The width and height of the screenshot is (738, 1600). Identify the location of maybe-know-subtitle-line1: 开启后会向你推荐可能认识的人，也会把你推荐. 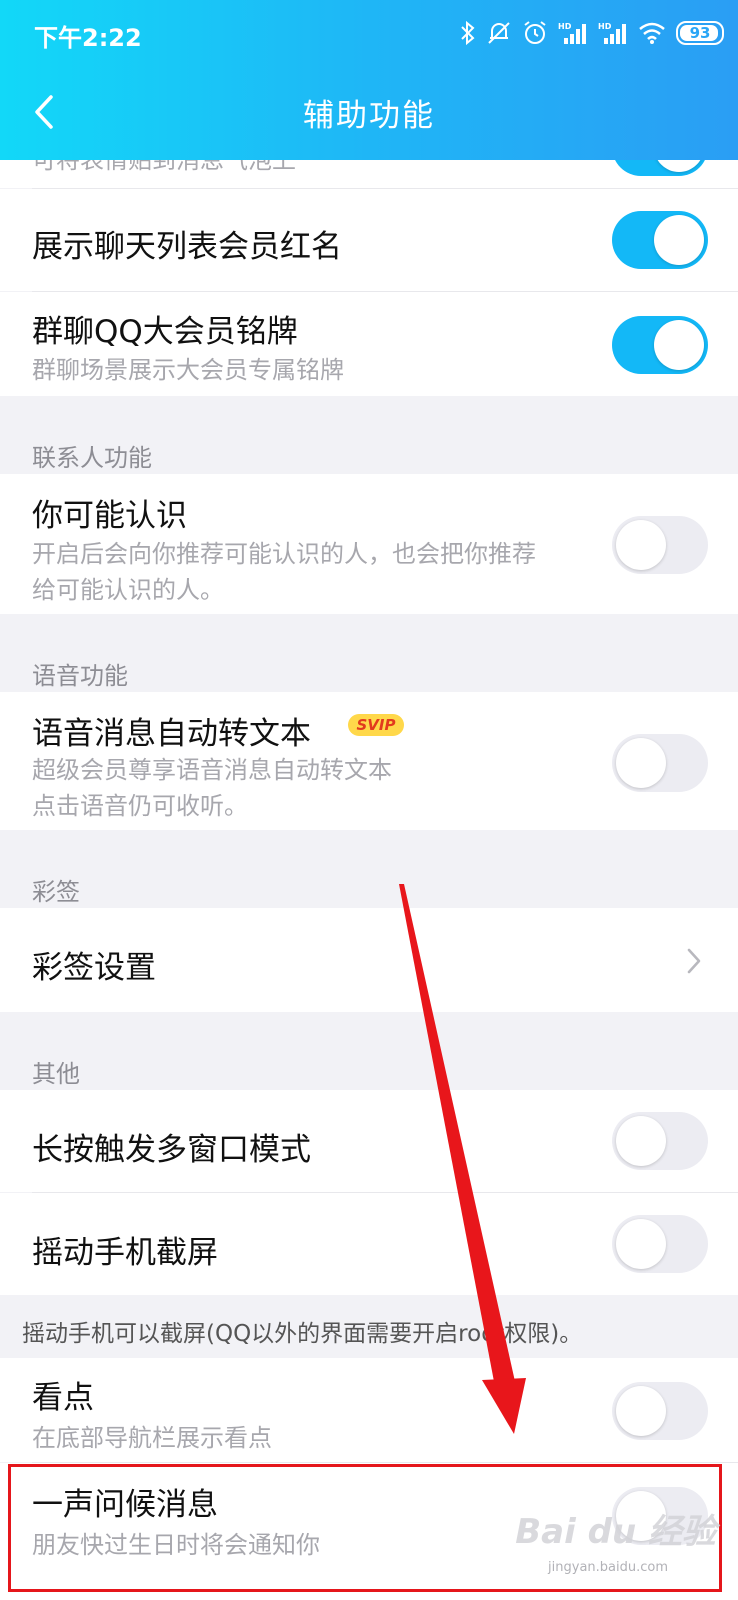
(284, 554).